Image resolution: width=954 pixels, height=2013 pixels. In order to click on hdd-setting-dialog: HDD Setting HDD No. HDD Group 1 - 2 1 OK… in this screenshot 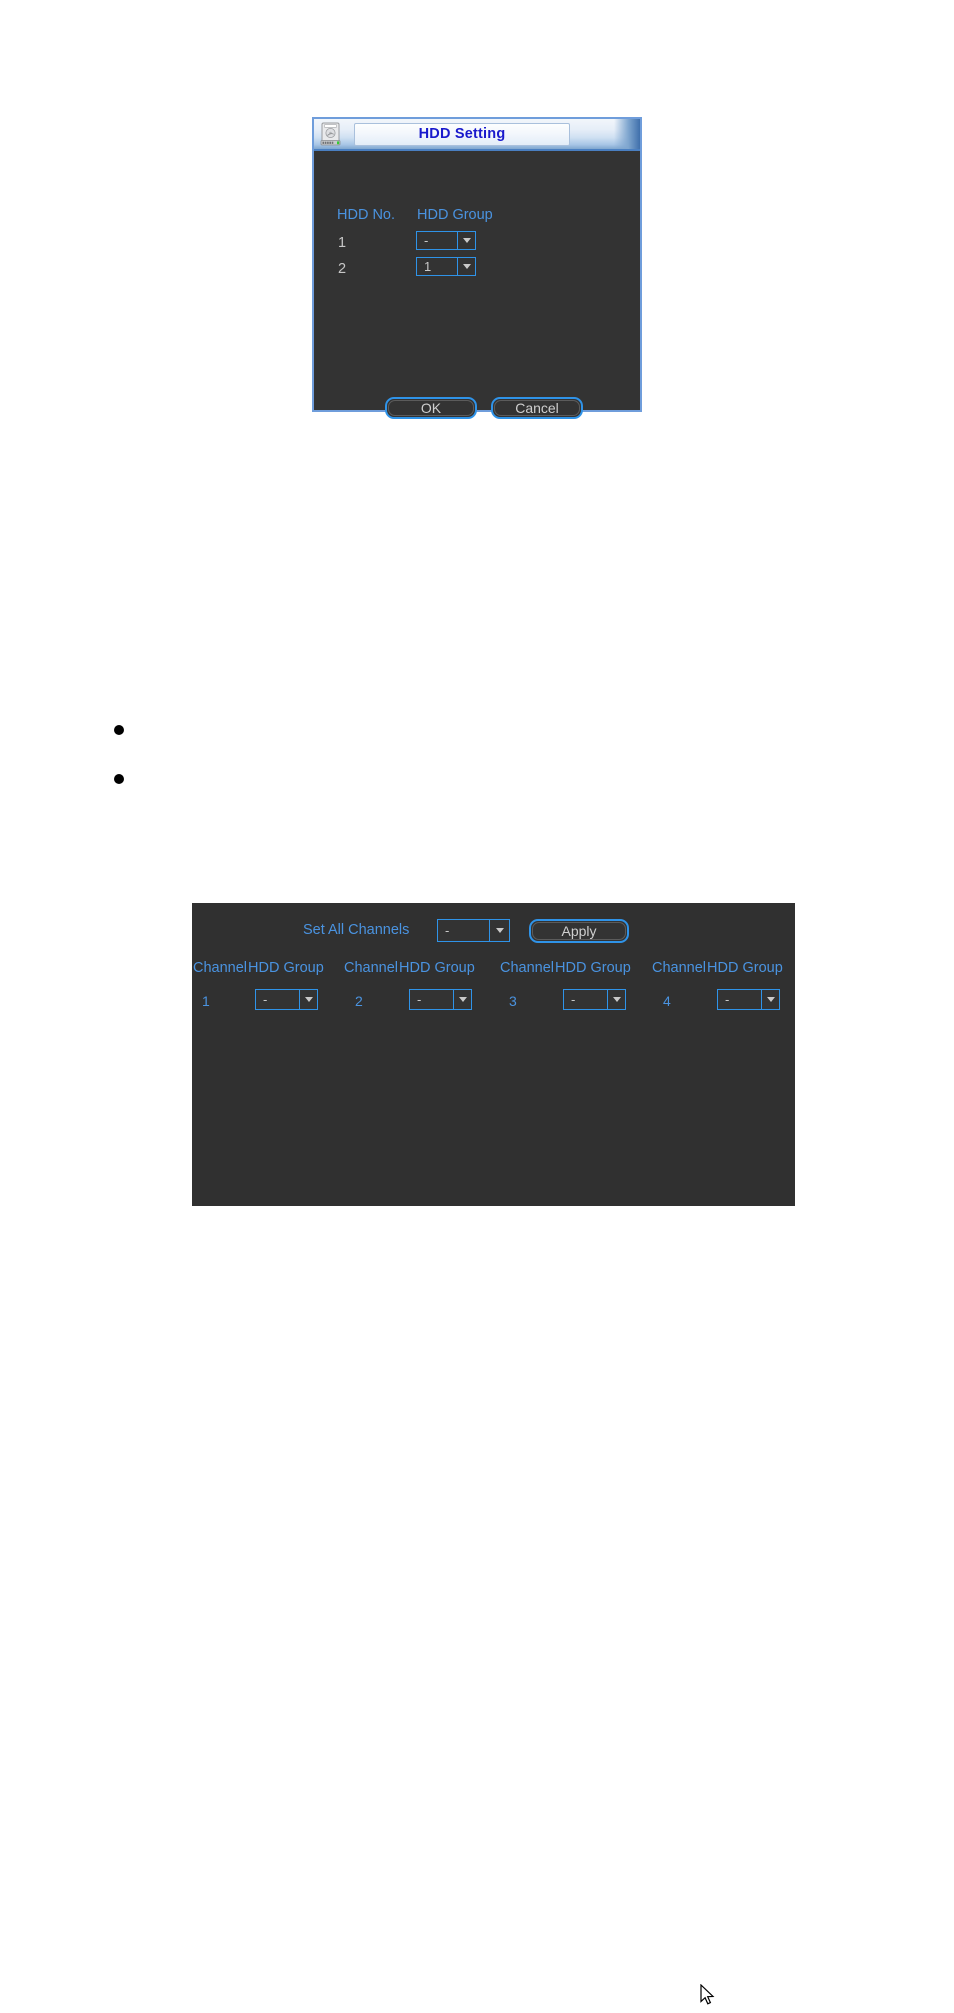, I will do `click(477, 268)`.